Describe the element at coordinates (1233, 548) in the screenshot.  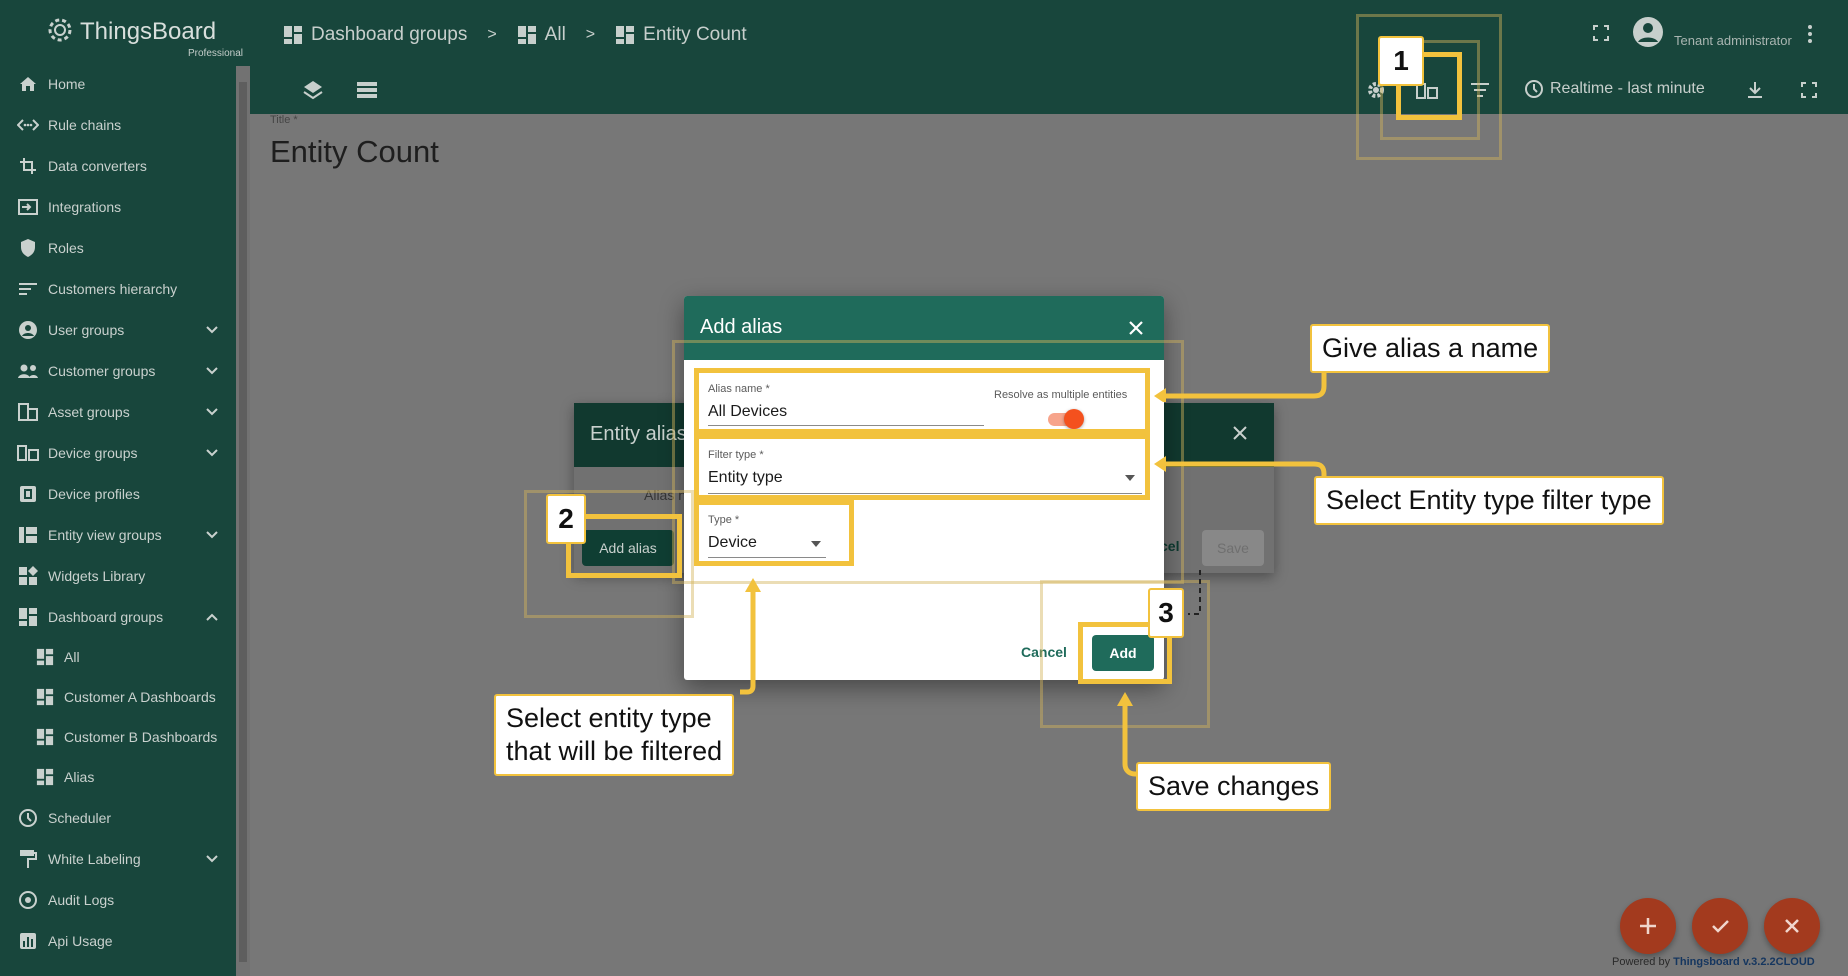
I see `entity-aliases-save-button: Save` at that location.